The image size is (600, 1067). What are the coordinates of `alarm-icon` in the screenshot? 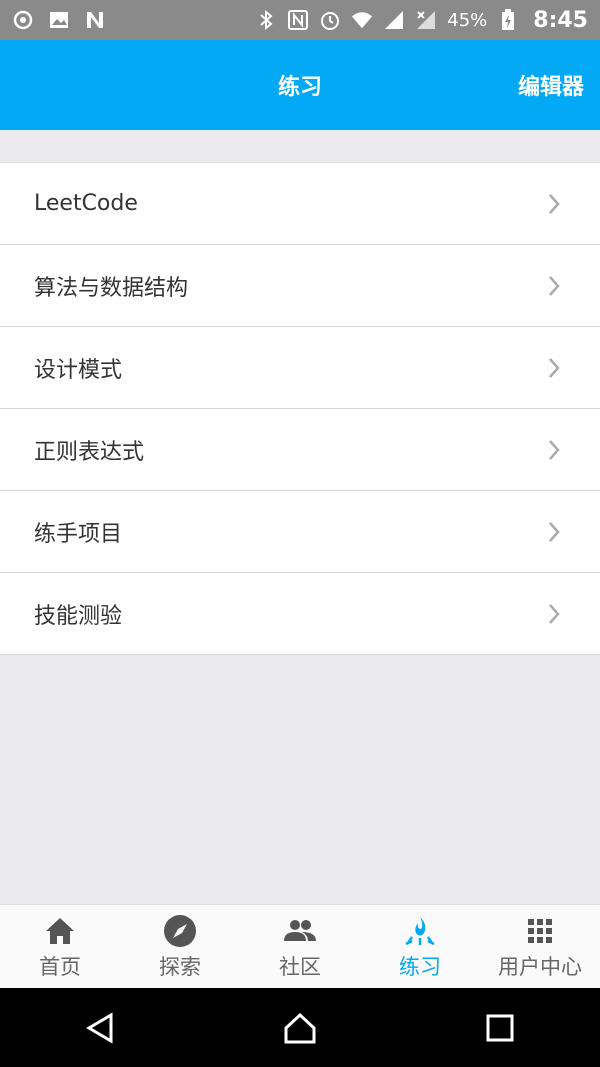 It's located at (330, 20).